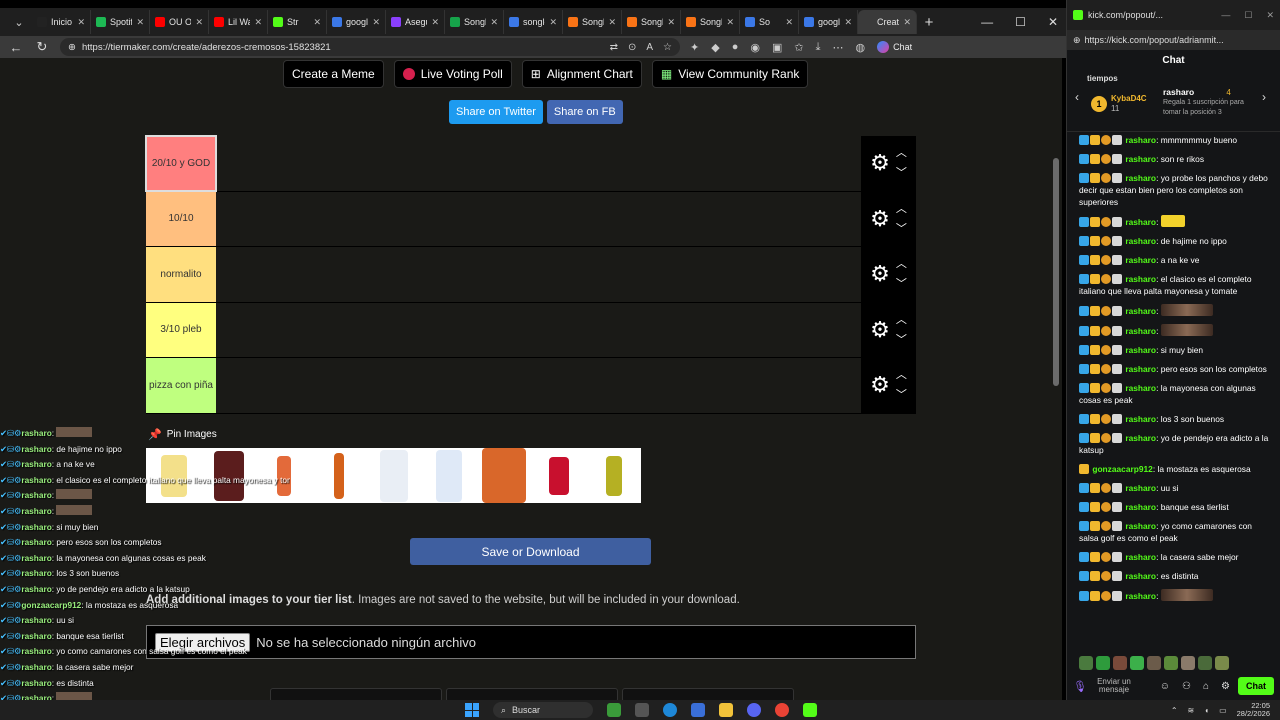  What do you see at coordinates (818, 47) in the screenshot?
I see `download-icon: ⤓` at bounding box center [818, 47].